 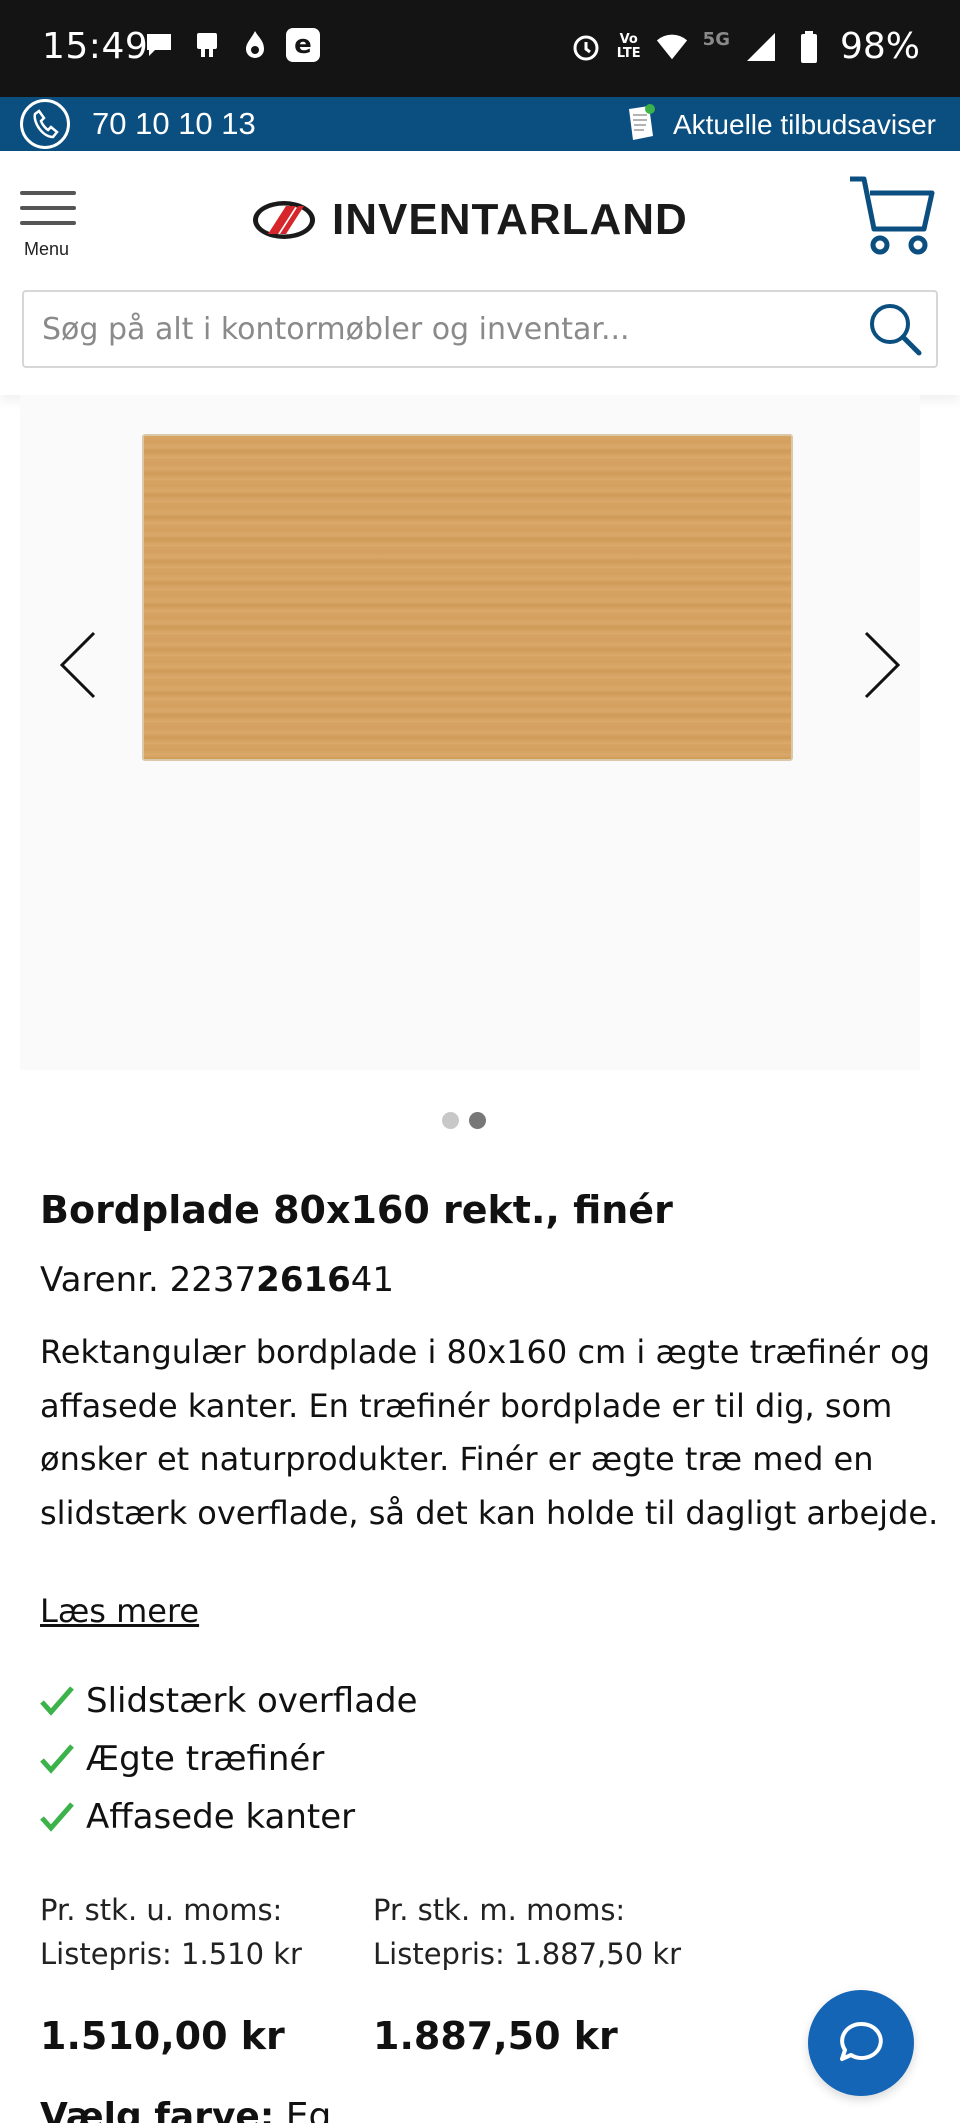 What do you see at coordinates (480, 48) in the screenshot?
I see `status-bar: 15:49 e Vo LTE 5G 98%` at bounding box center [480, 48].